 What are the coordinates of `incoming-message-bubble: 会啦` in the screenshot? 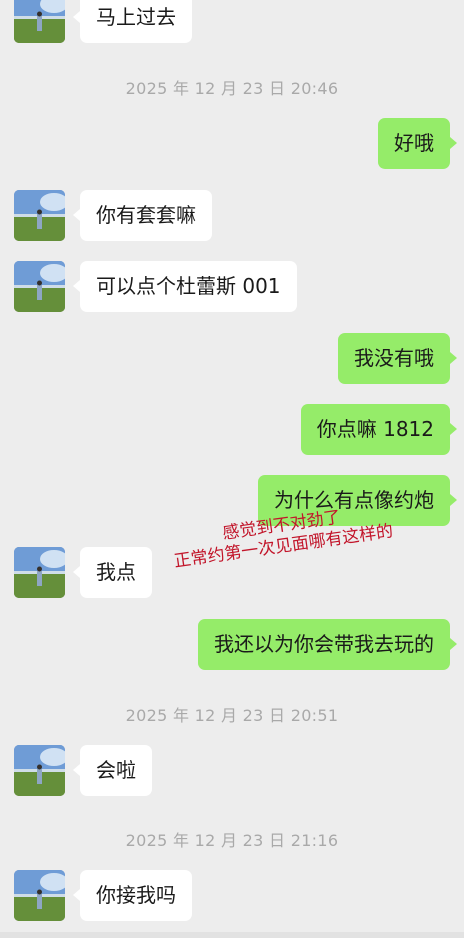 It's located at (112, 770).